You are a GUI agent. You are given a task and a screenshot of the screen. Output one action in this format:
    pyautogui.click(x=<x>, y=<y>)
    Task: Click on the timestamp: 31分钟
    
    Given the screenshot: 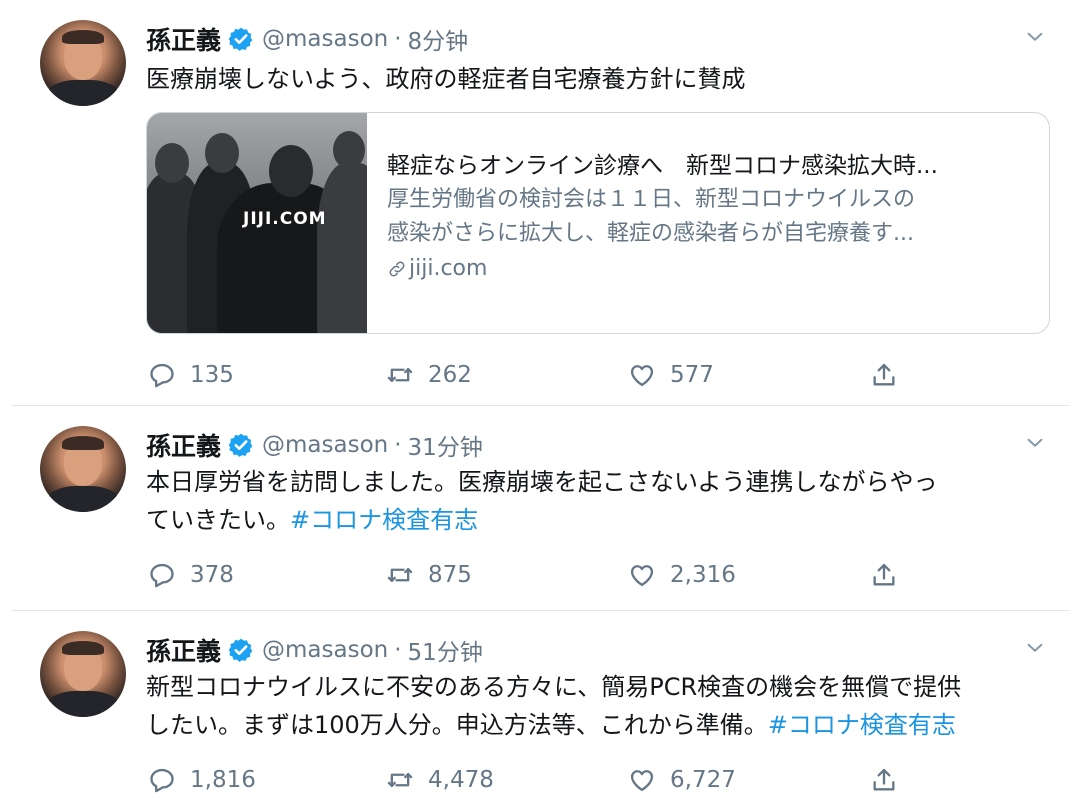 What is the action you would take?
    pyautogui.click(x=445, y=445)
    